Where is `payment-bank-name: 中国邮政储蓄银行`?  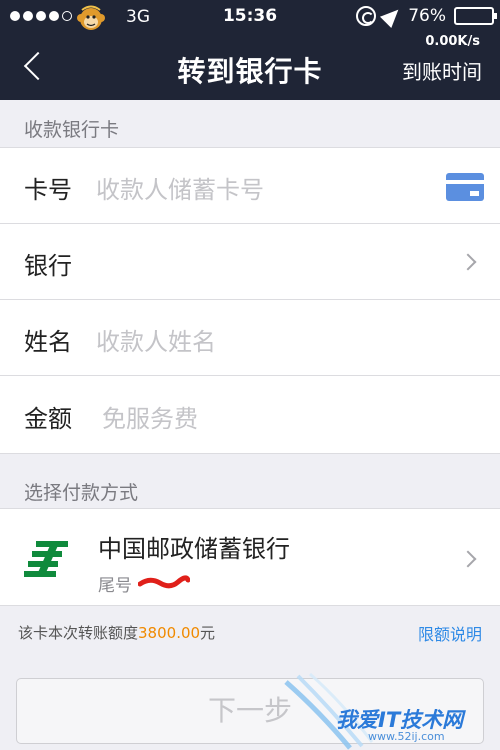 payment-bank-name: 中国邮政储蓄银行 is located at coordinates (194, 549).